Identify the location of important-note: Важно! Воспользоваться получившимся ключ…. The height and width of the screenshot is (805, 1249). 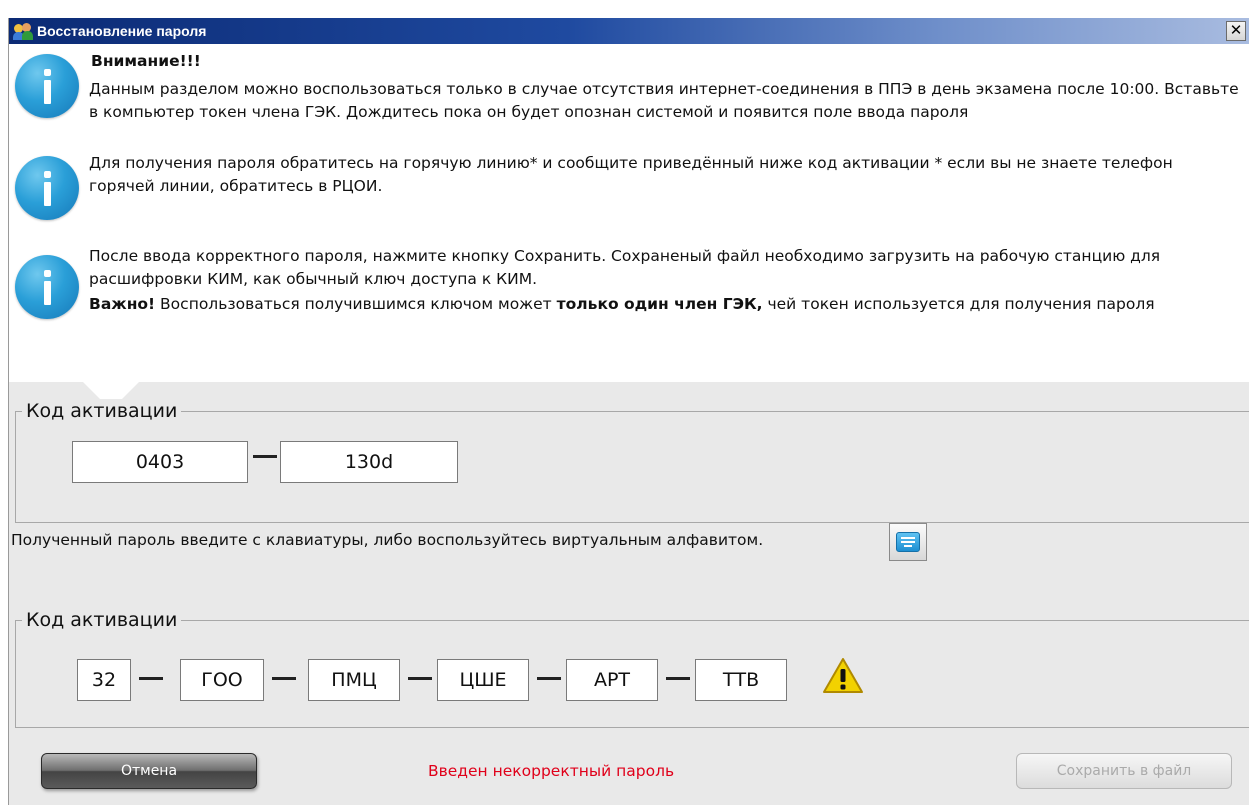
(669, 304).